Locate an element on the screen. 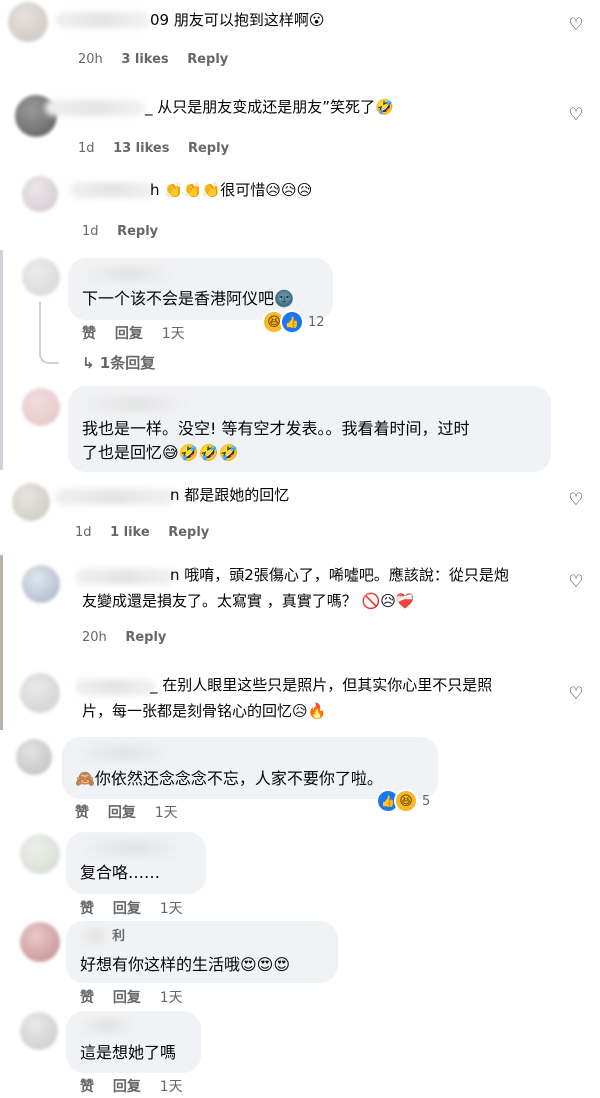 The width and height of the screenshot is (600, 1098). comment-6: n 都是跟她的回忆 1d 1 like Reply ♡ is located at coordinates (300, 515).